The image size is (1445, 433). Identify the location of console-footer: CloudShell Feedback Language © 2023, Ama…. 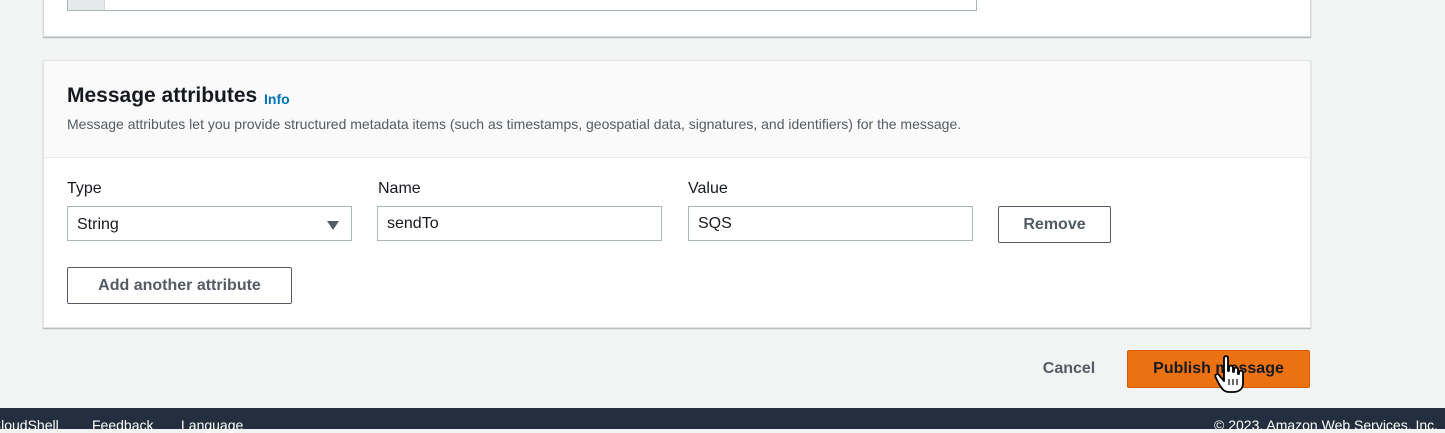
(722, 420).